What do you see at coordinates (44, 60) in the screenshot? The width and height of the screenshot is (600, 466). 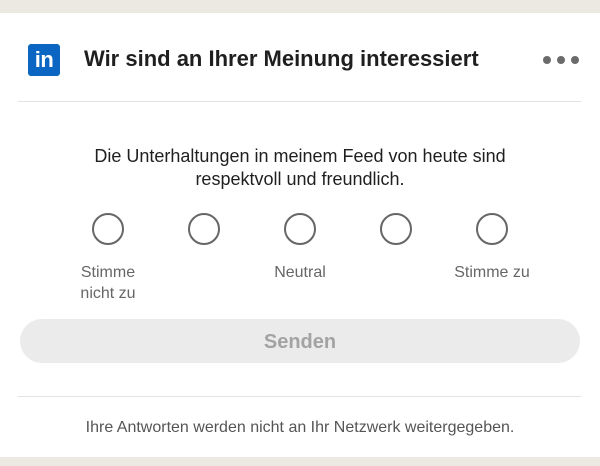 I see `linkedin-logo-icon: in` at bounding box center [44, 60].